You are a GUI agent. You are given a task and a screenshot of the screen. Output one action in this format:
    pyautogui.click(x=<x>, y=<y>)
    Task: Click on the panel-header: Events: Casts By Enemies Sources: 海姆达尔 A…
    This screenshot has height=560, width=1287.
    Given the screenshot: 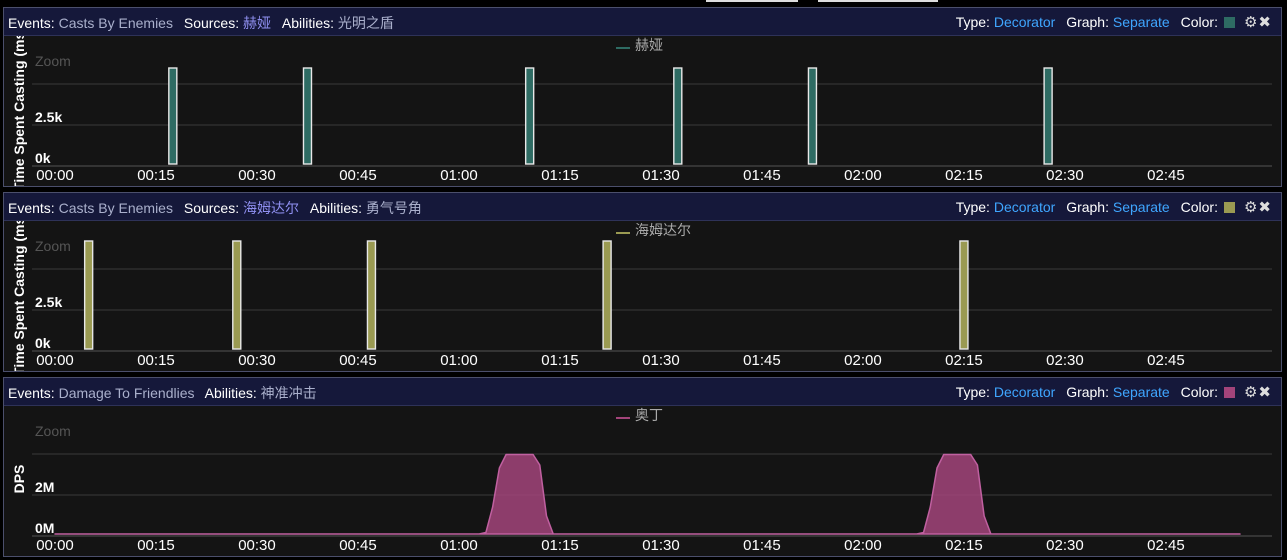 What is the action you would take?
    pyautogui.click(x=642, y=207)
    